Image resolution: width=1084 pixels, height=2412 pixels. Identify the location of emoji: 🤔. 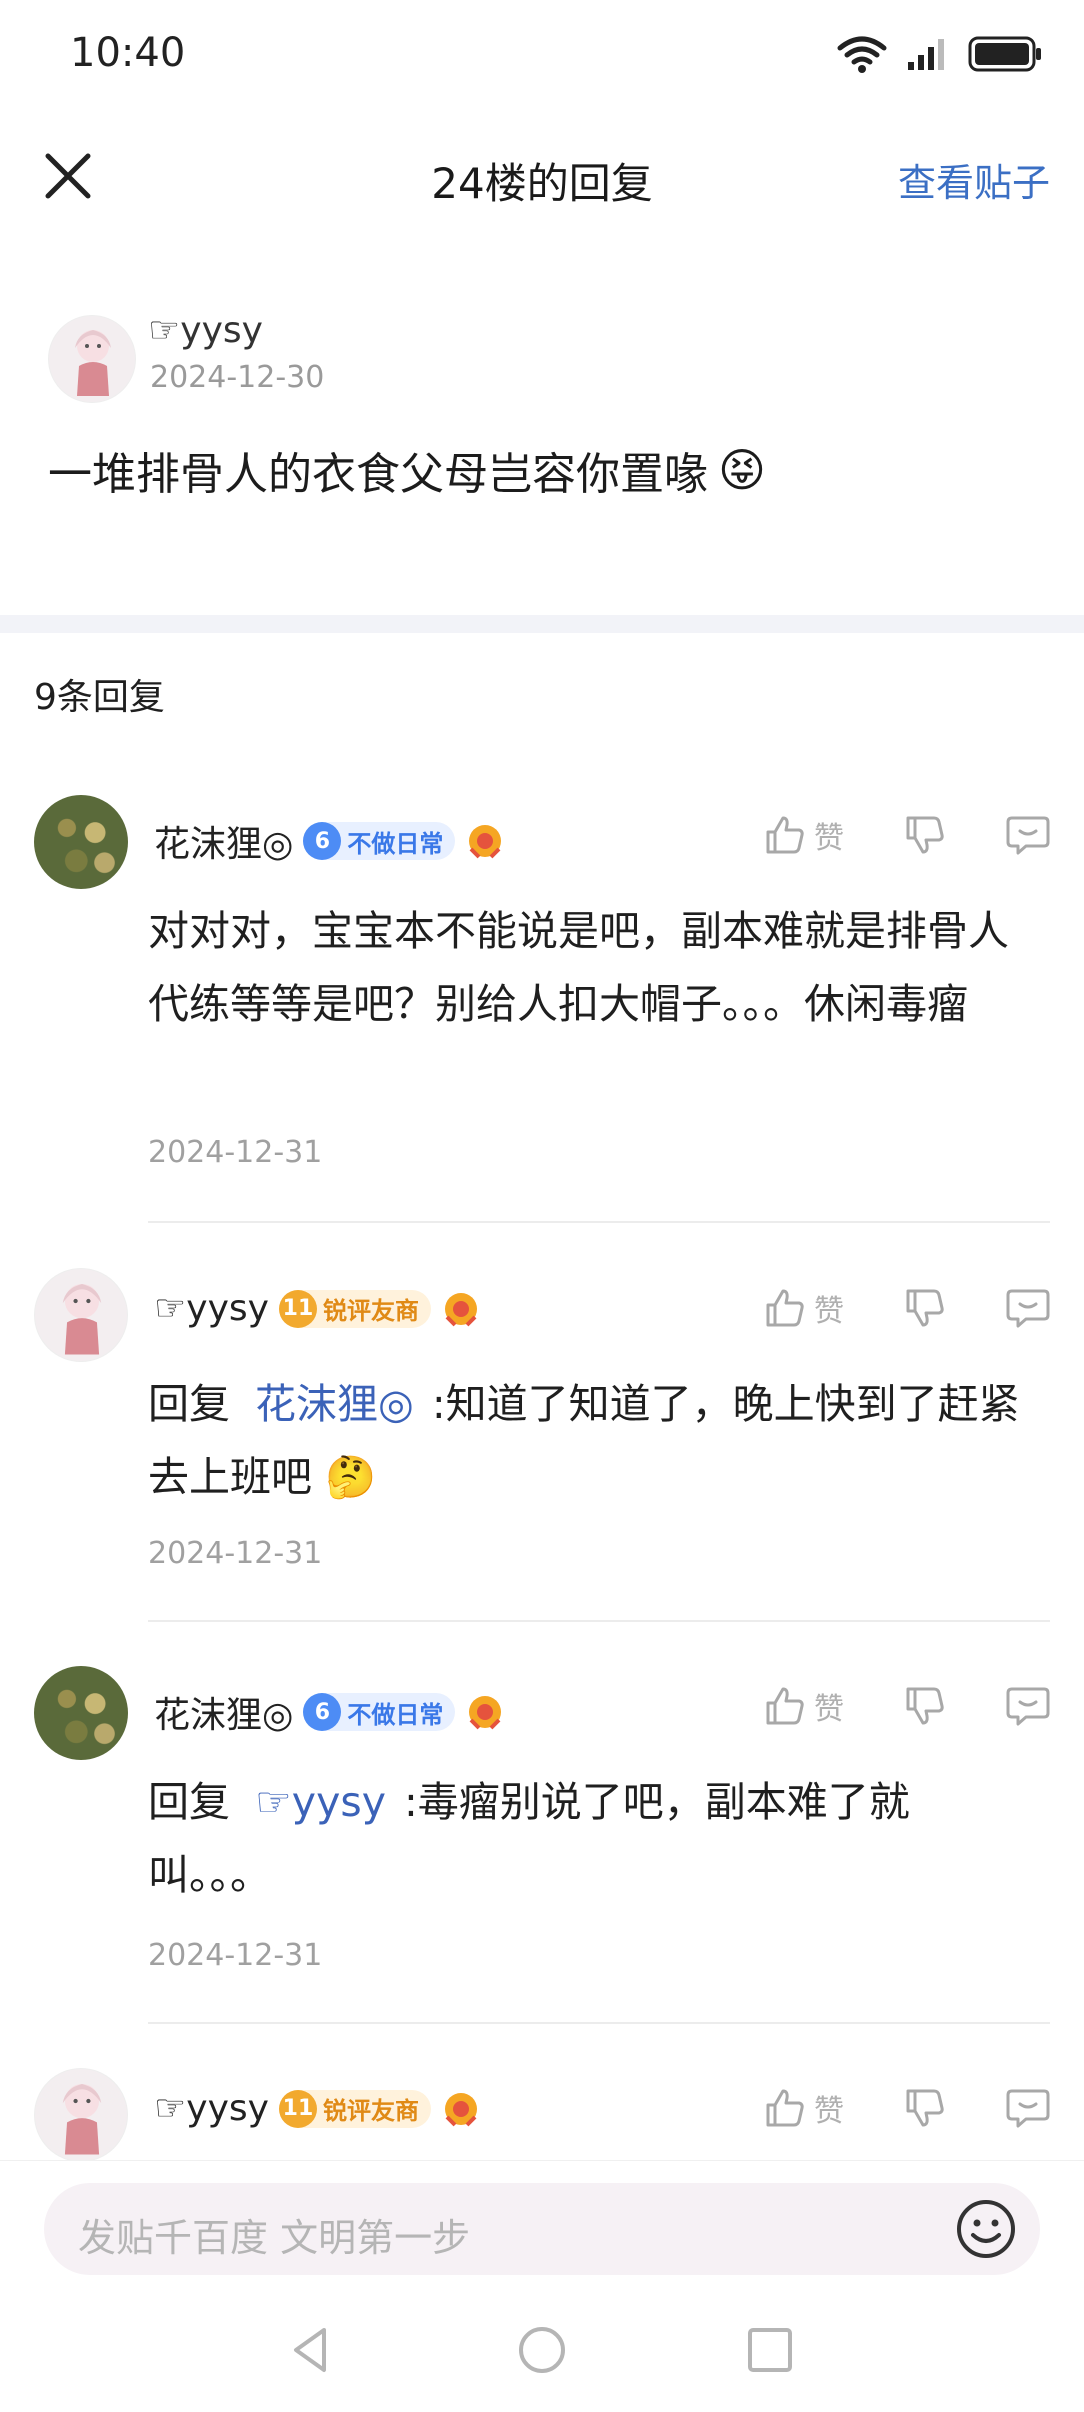
(351, 1477).